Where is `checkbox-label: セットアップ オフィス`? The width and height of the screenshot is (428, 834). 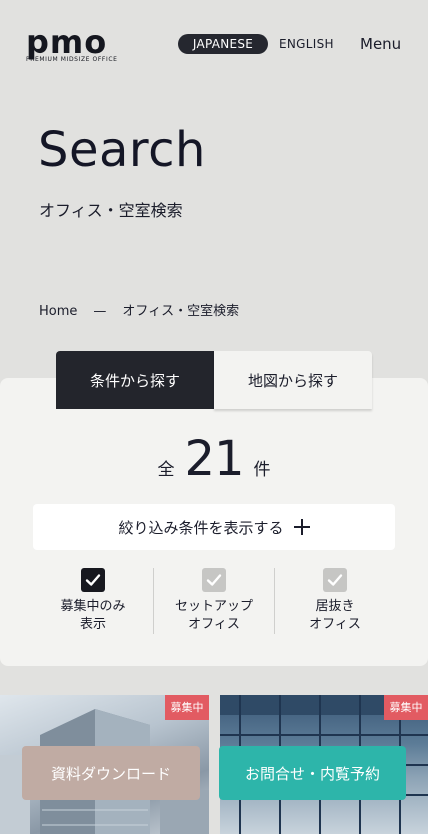
checkbox-label: セットアップ オフィス is located at coordinates (213, 615).